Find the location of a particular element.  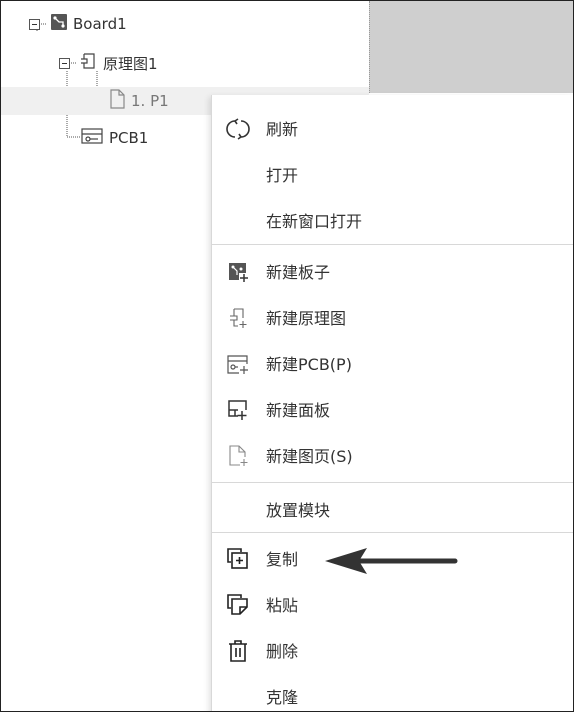

menu-label: 新建PCB(P) is located at coordinates (309, 364).